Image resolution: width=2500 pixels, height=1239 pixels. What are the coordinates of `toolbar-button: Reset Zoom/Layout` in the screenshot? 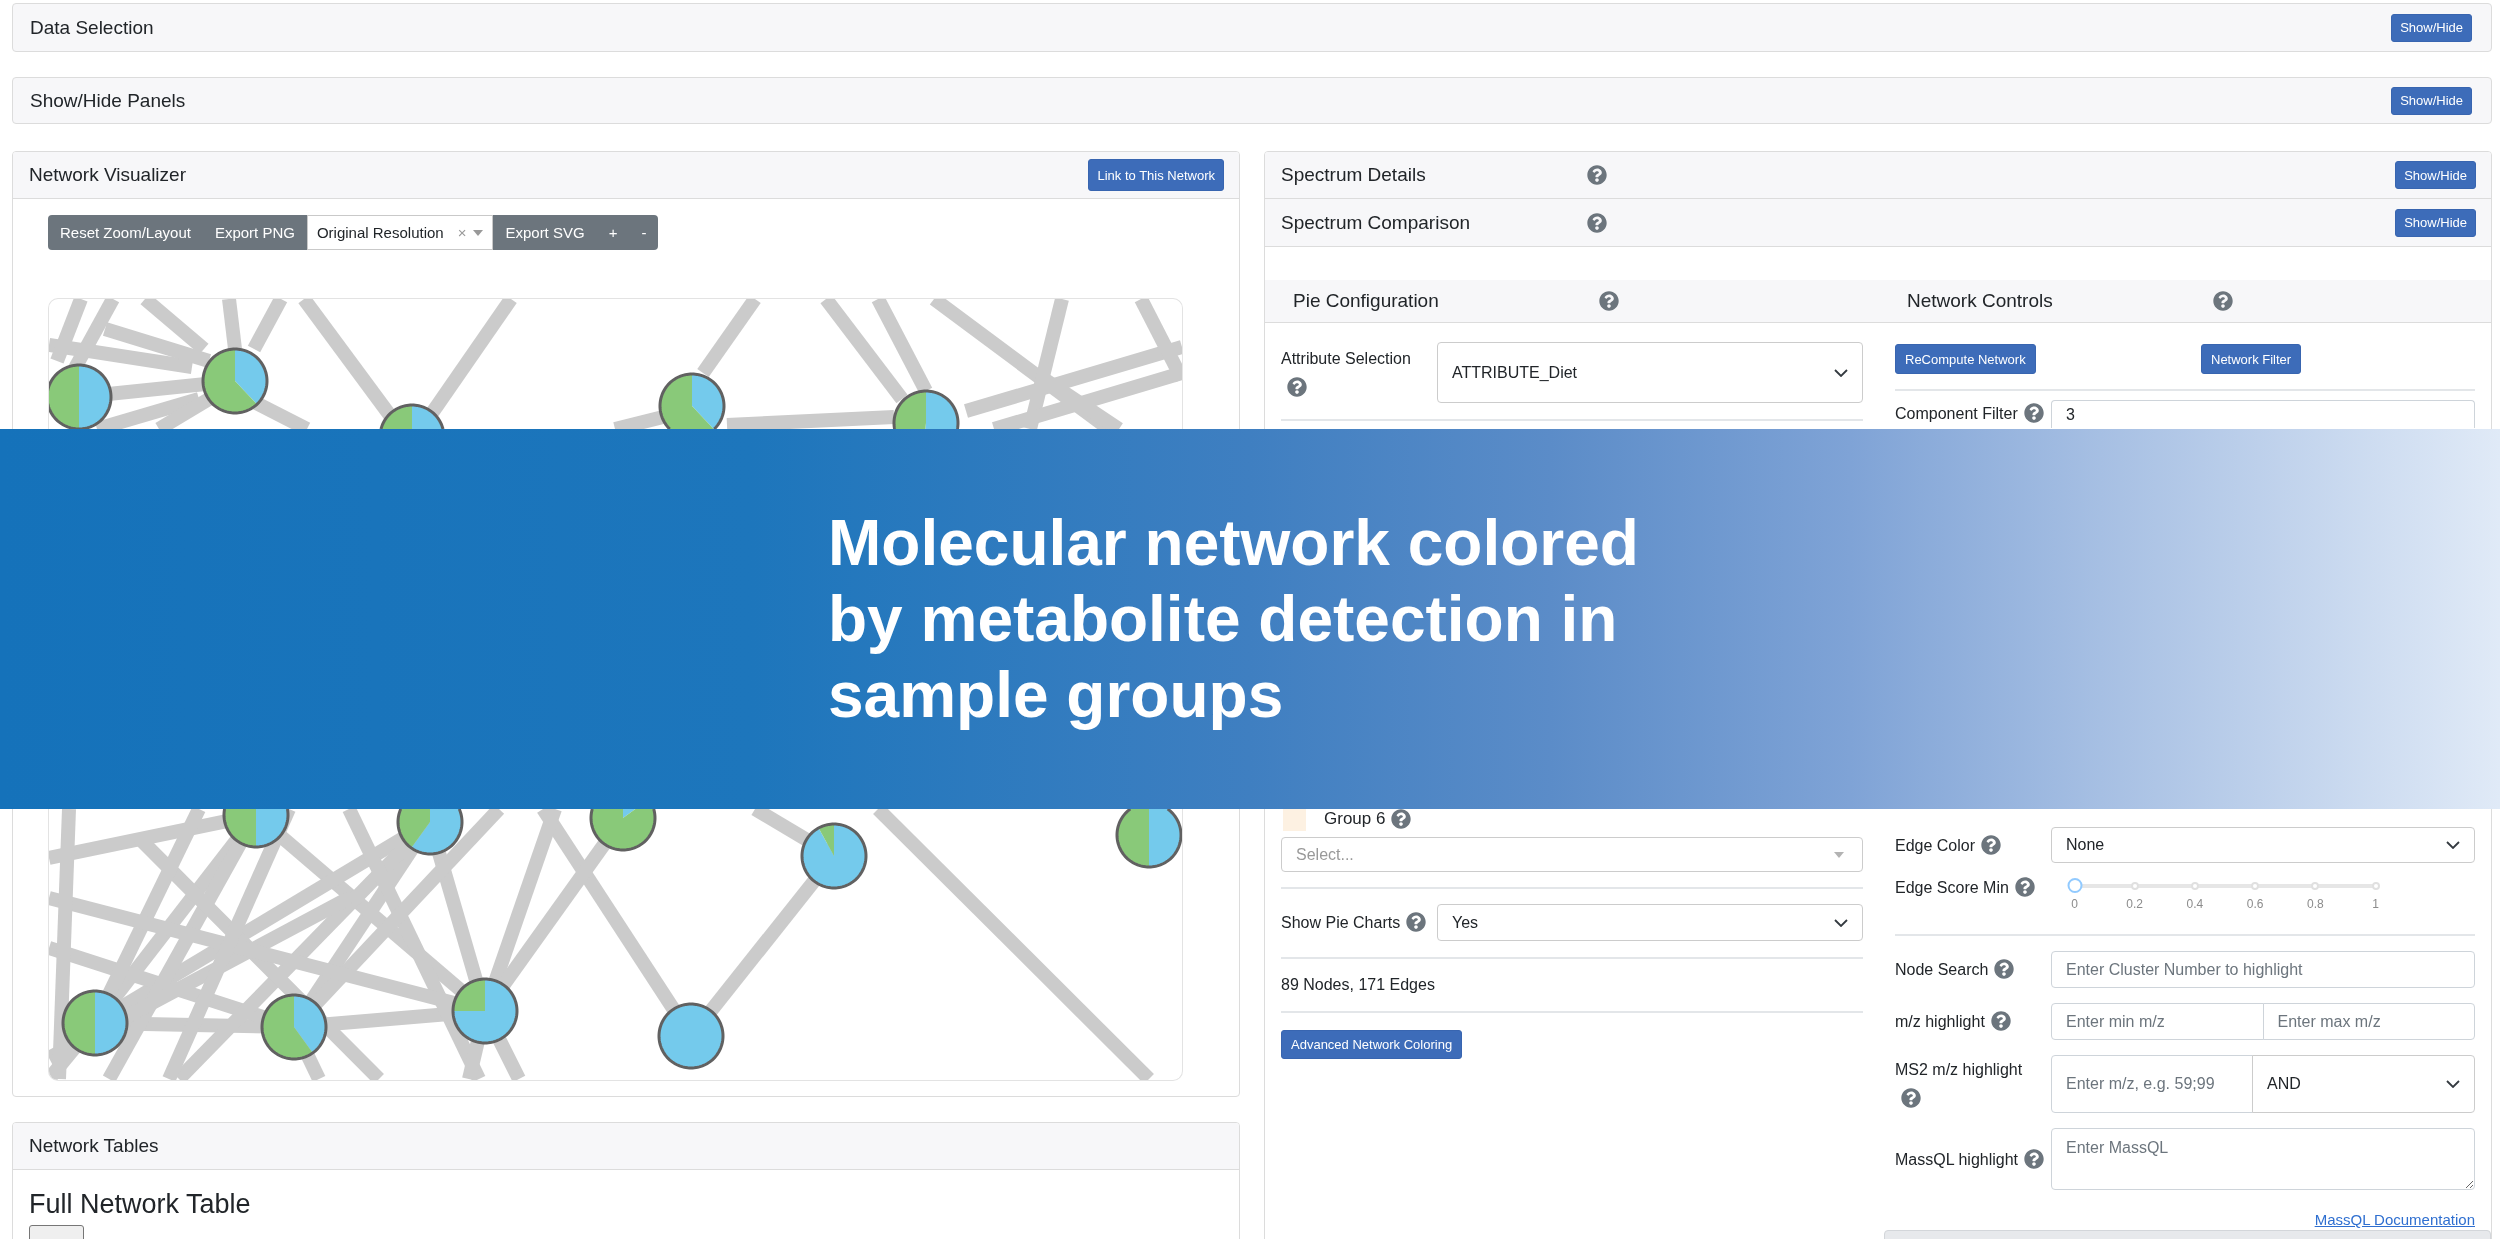 It's located at (125, 232).